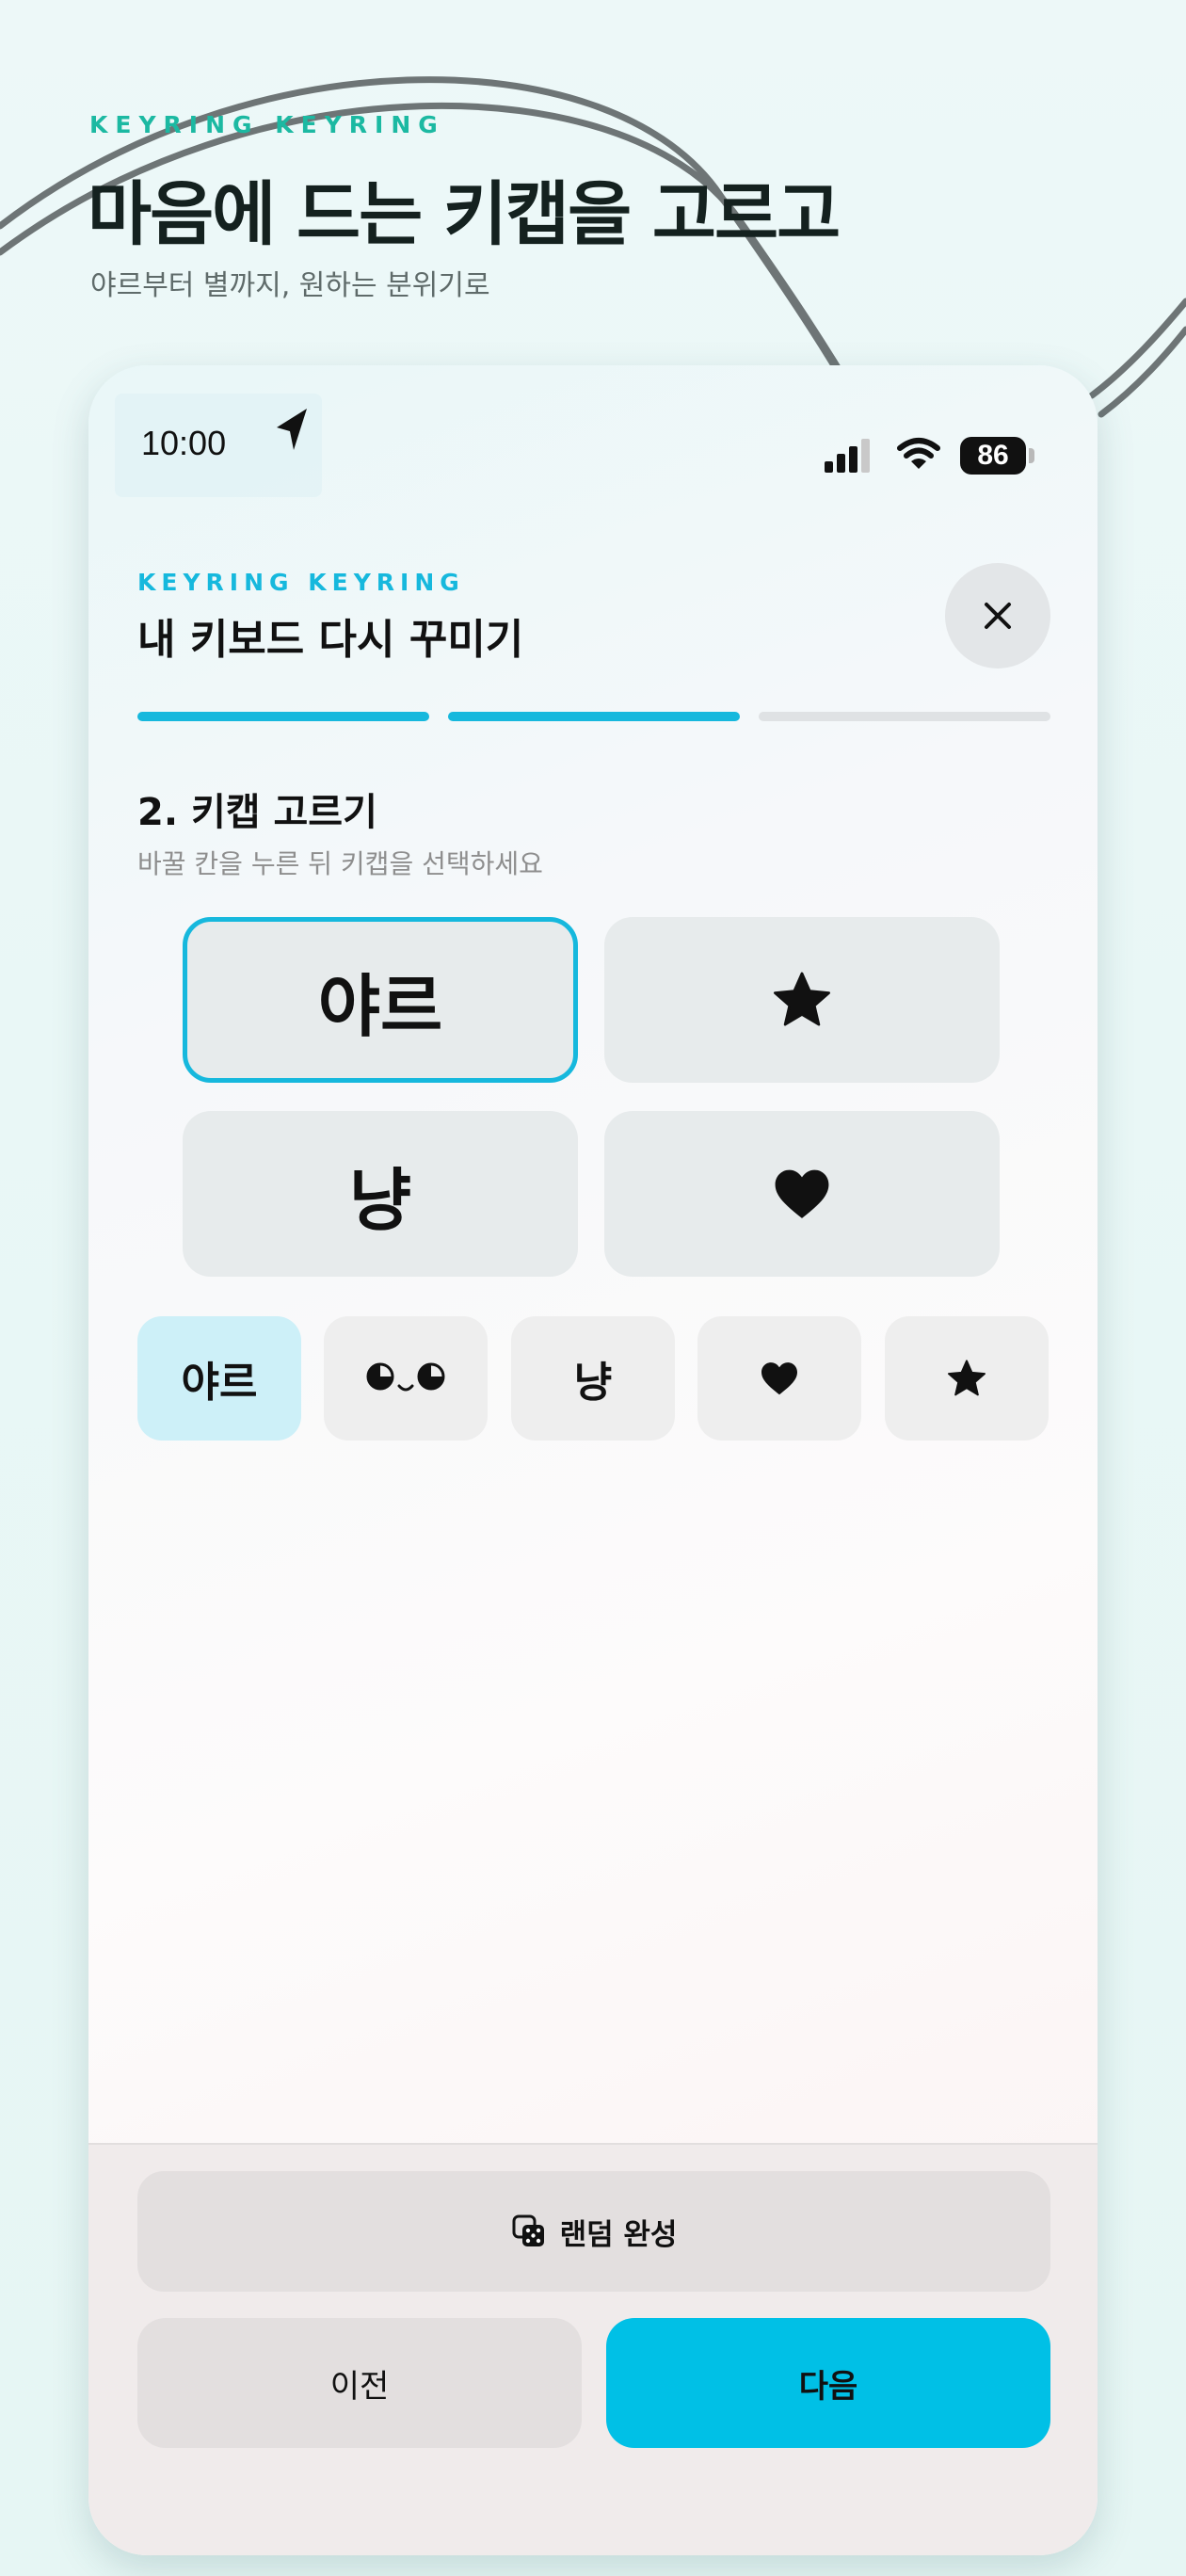 This screenshot has width=1186, height=2576. I want to click on random-complete-label: 랜덤 완성, so click(618, 2234).